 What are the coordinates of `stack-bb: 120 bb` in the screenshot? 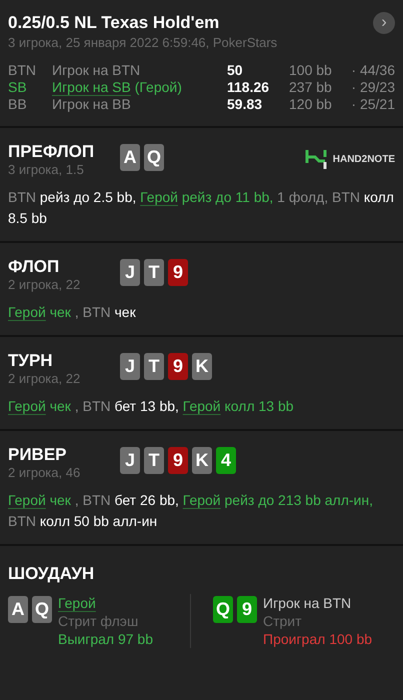 It's located at (311, 104).